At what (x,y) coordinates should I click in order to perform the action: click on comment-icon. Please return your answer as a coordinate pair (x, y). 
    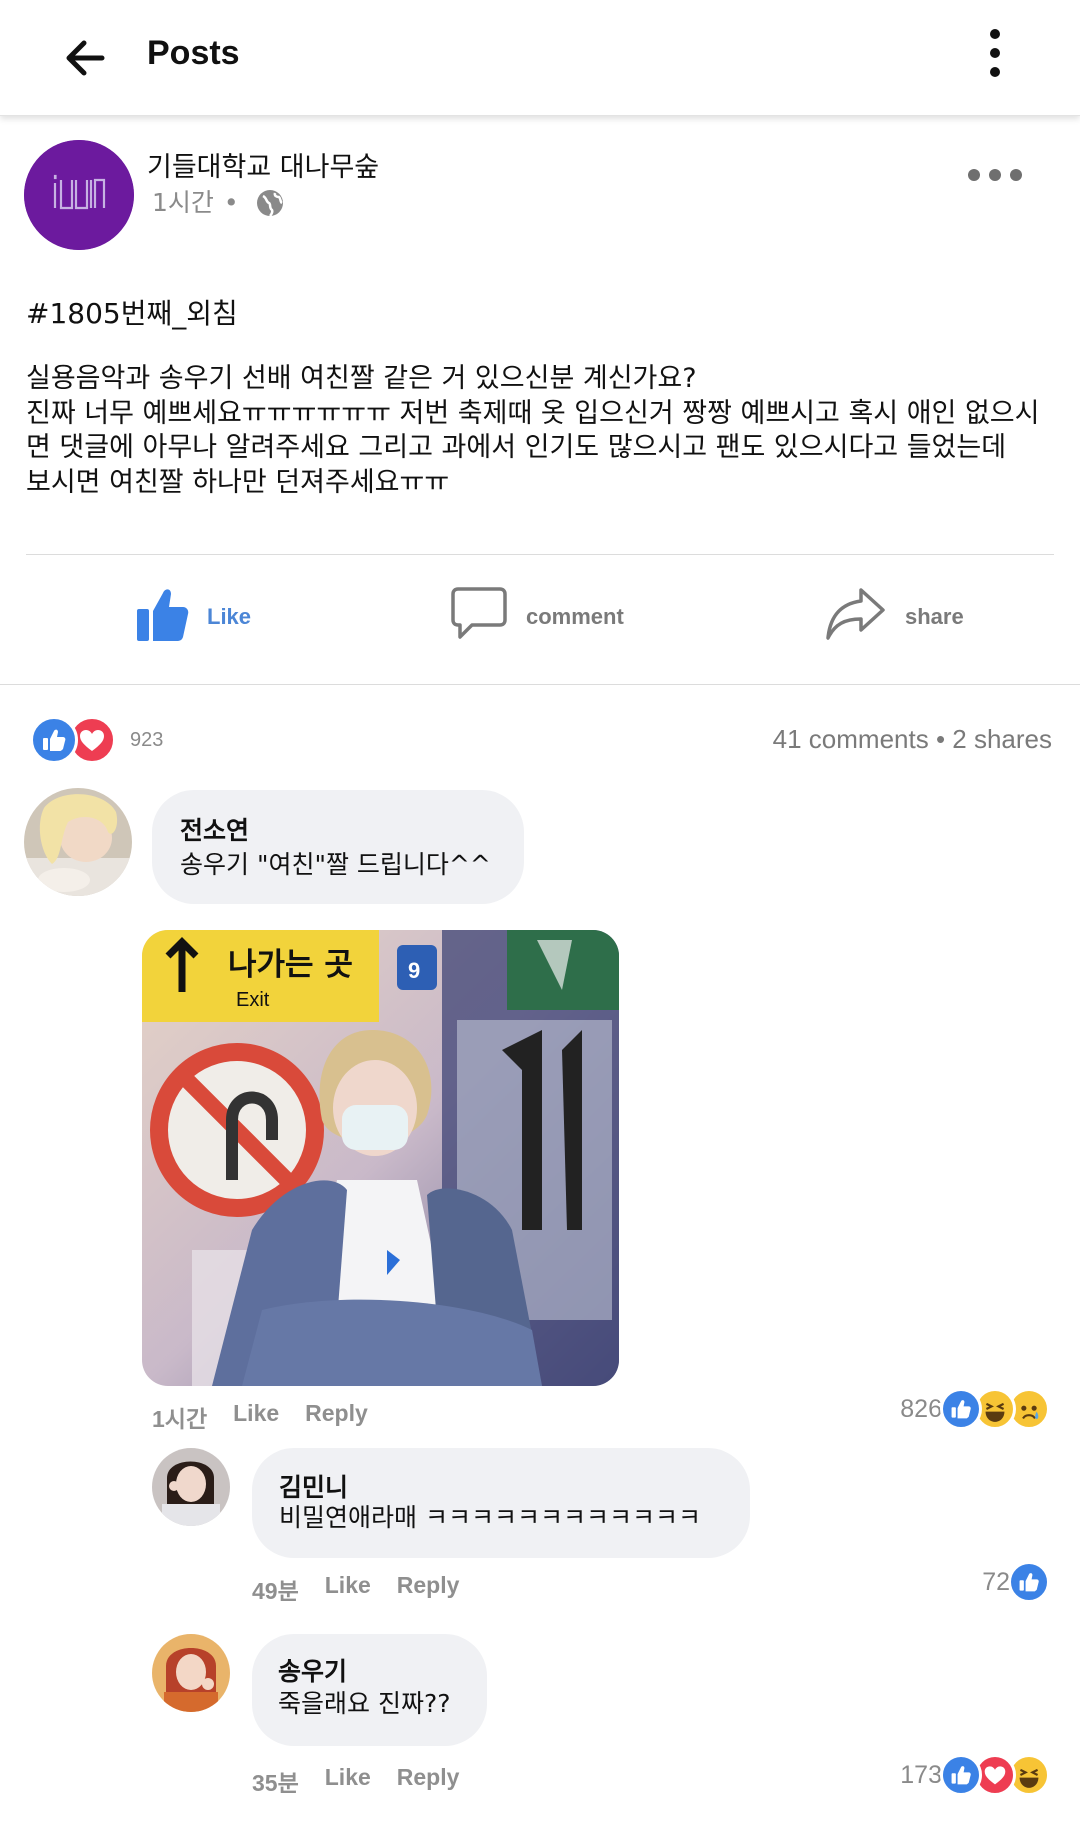
    Looking at the image, I should click on (479, 617).